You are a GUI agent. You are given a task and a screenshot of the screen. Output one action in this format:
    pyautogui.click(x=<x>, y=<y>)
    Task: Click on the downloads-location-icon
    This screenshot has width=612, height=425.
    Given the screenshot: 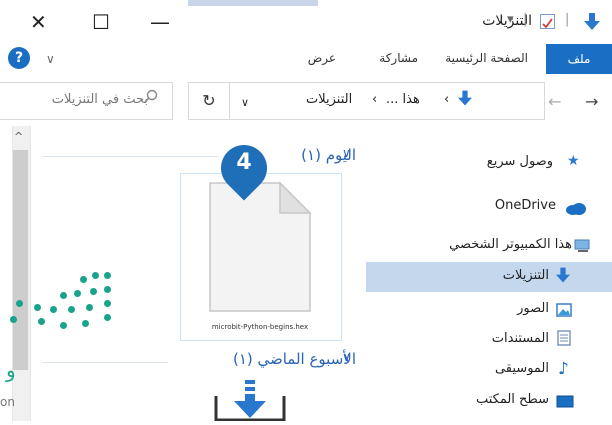 What is the action you would take?
    pyautogui.click(x=465, y=100)
    